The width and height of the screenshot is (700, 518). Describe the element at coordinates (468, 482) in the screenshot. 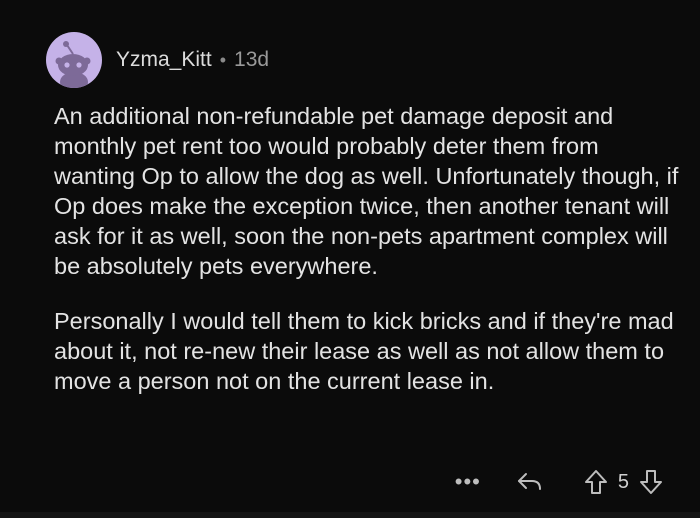

I see `more-icon: •••` at that location.